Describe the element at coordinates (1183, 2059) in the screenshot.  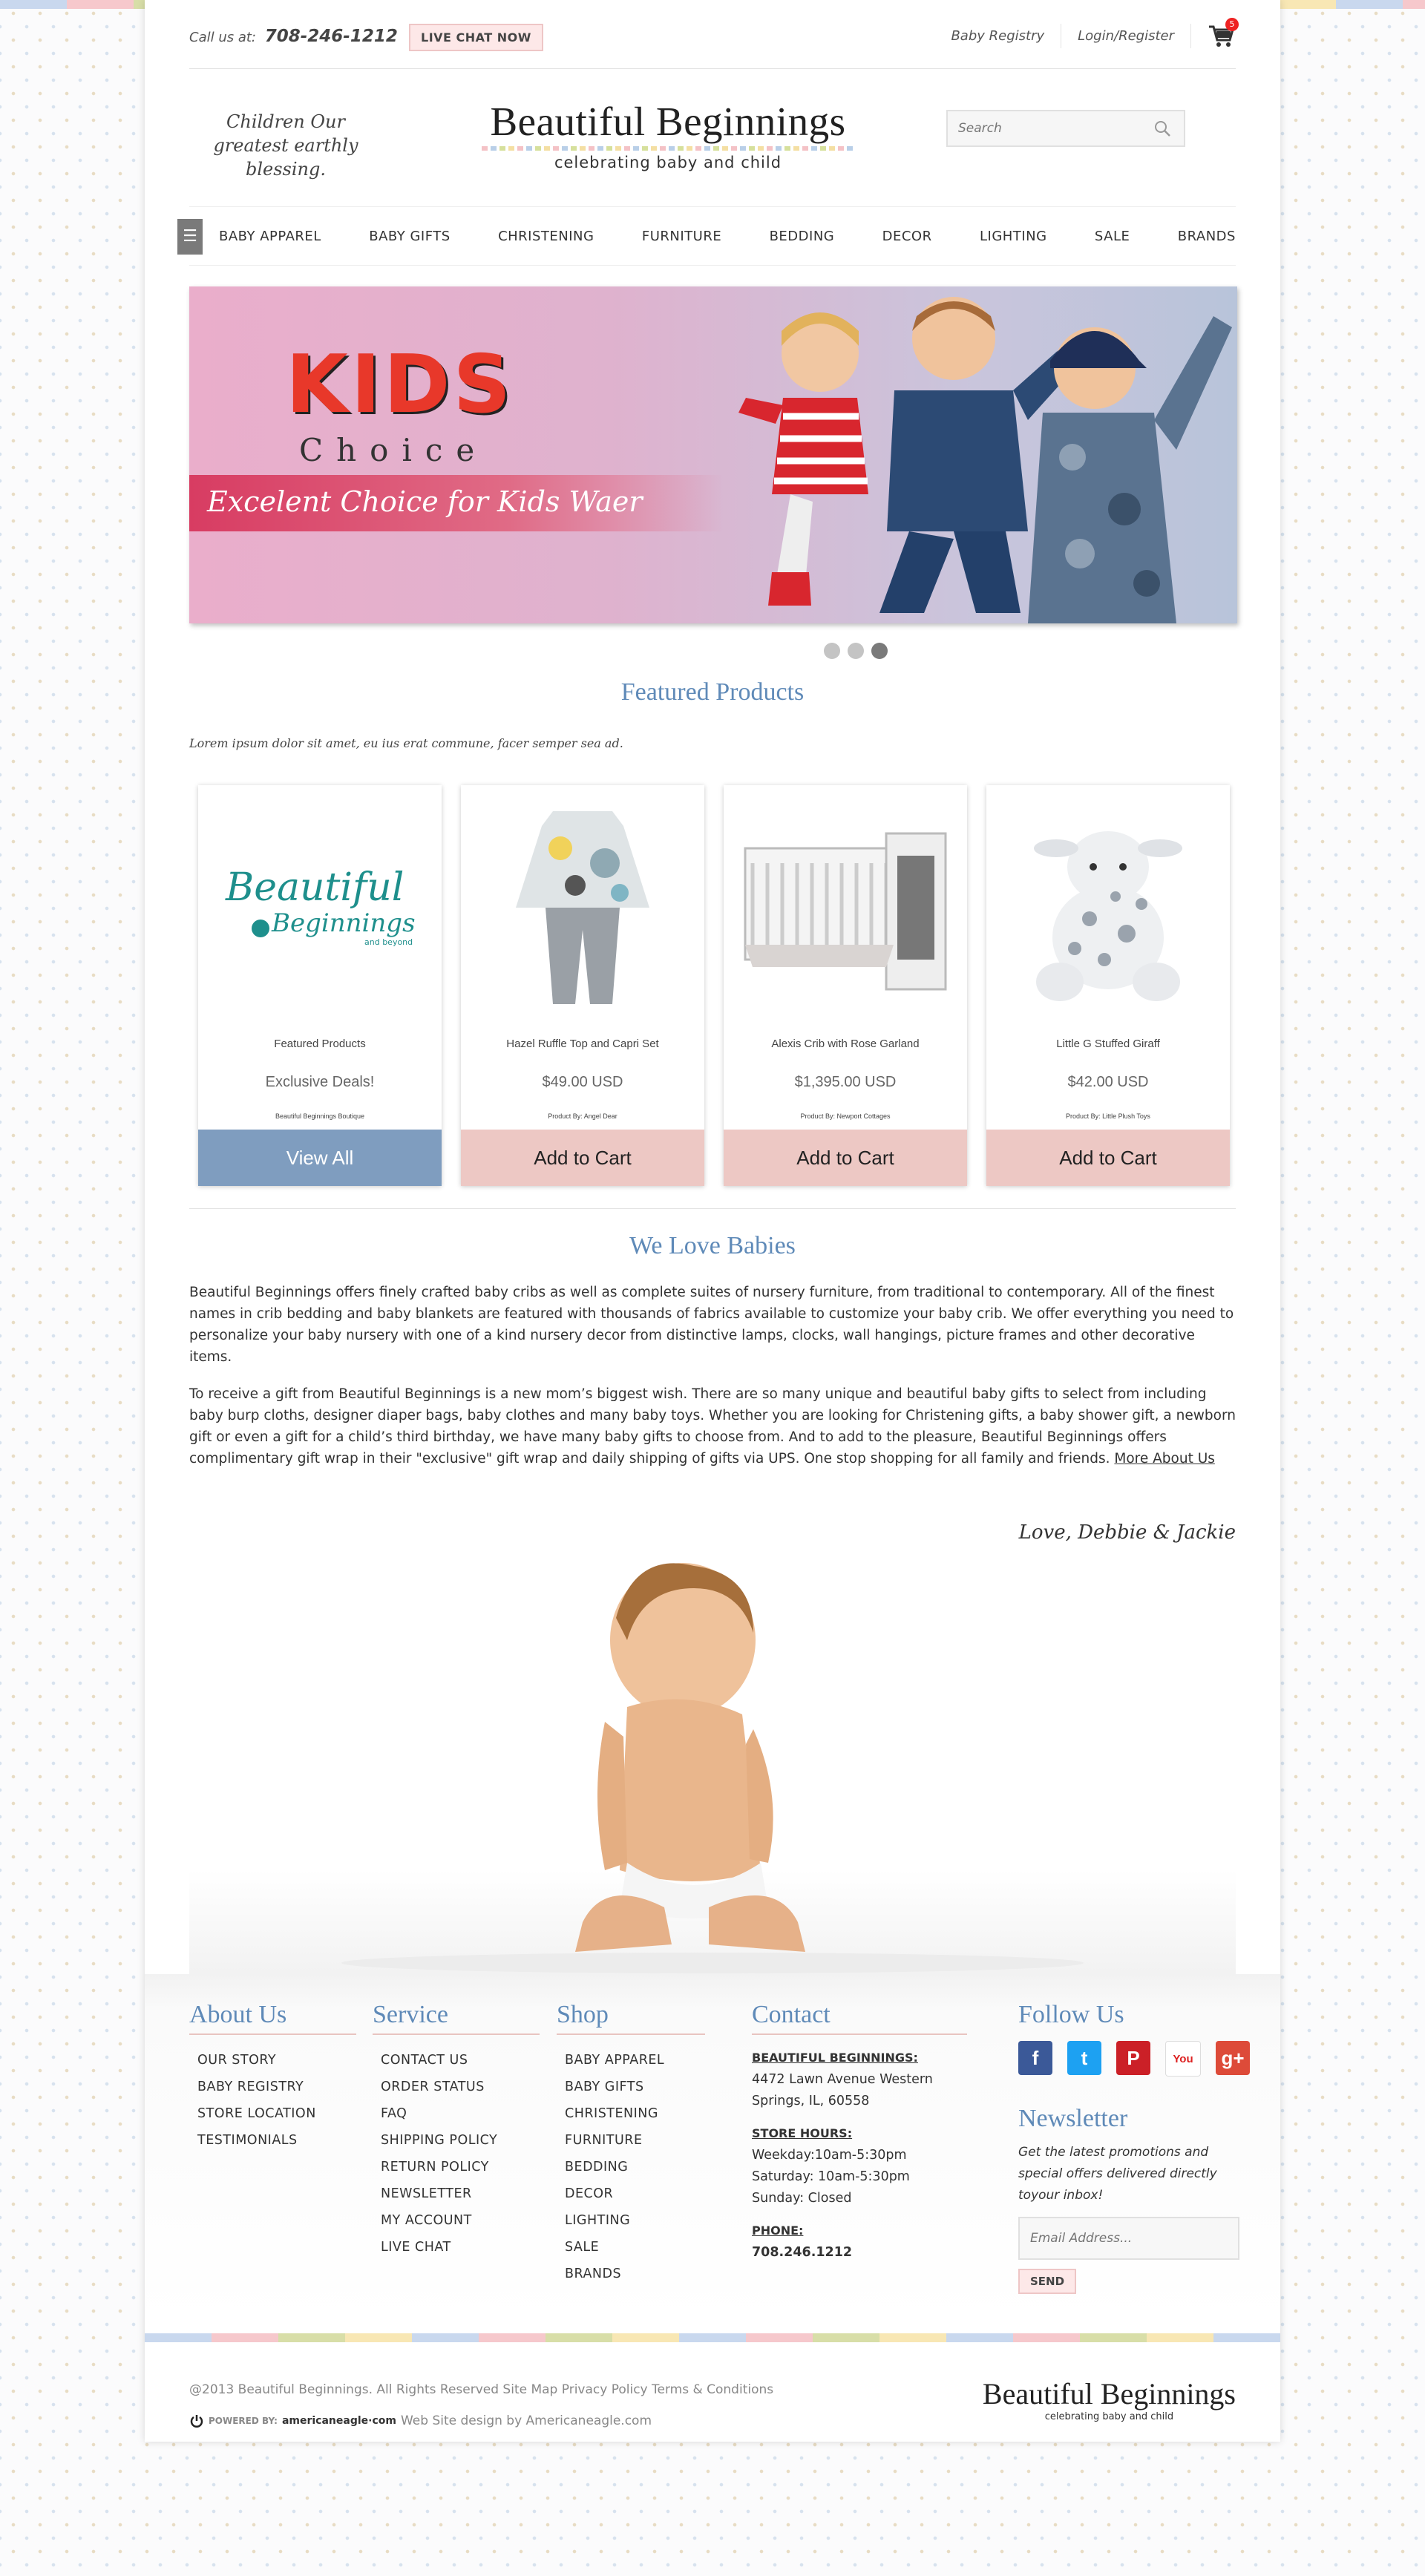
I see `youtube-icon: You` at that location.